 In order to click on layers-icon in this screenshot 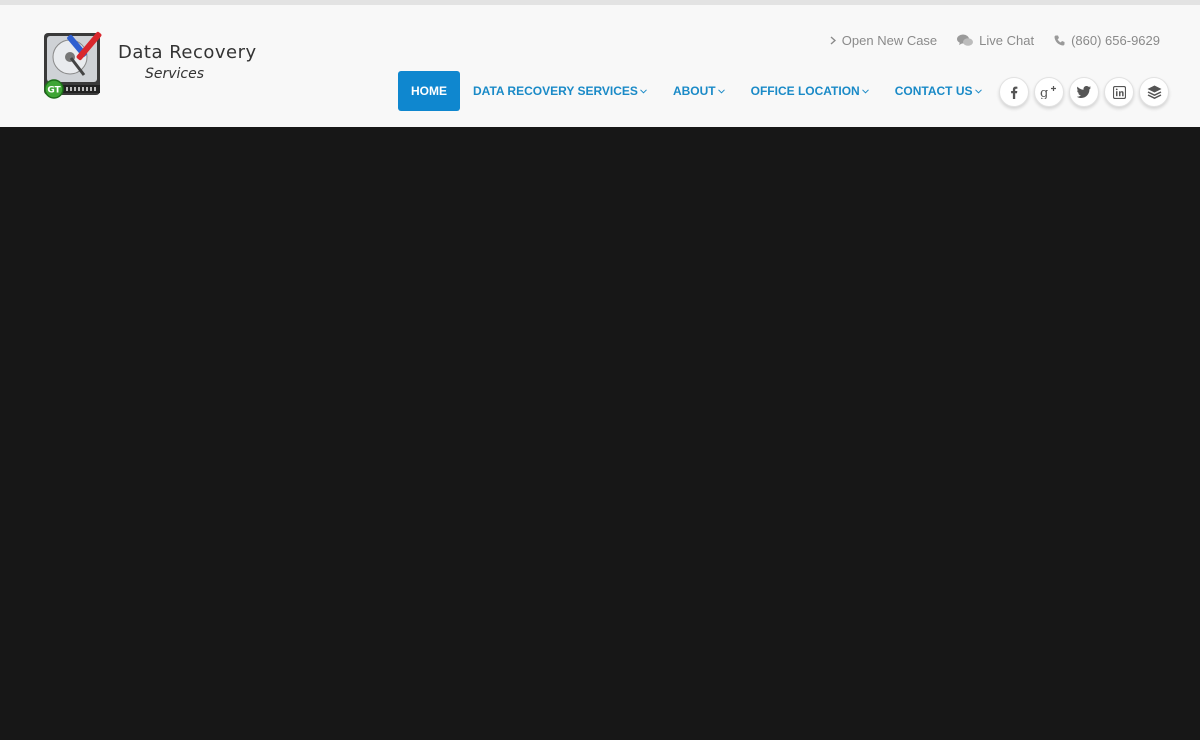, I will do `click(1154, 92)`.